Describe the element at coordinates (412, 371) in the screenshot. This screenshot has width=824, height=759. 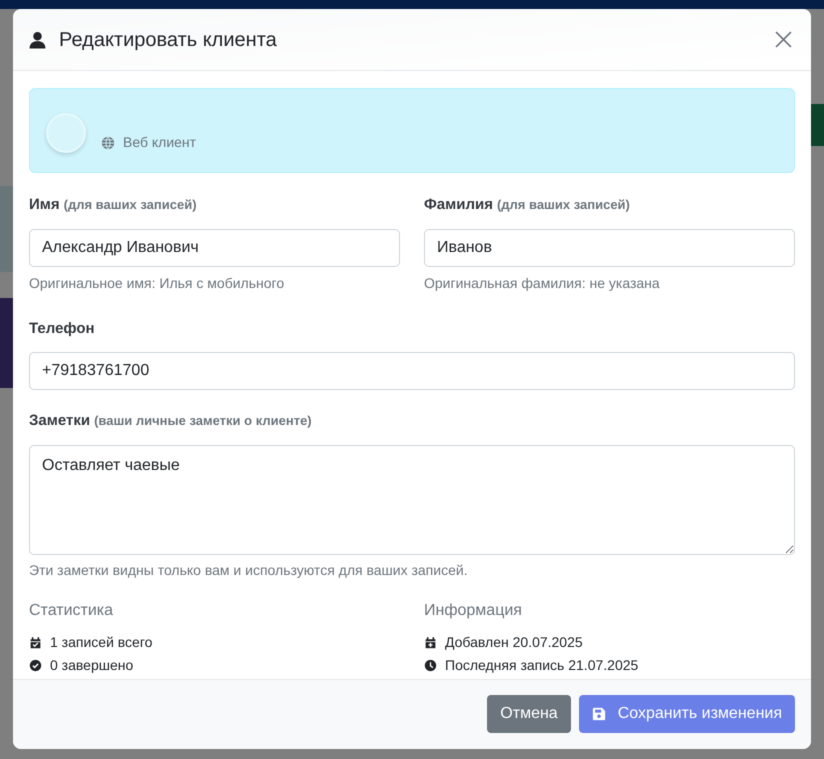
I see `input-field: +79183761700` at that location.